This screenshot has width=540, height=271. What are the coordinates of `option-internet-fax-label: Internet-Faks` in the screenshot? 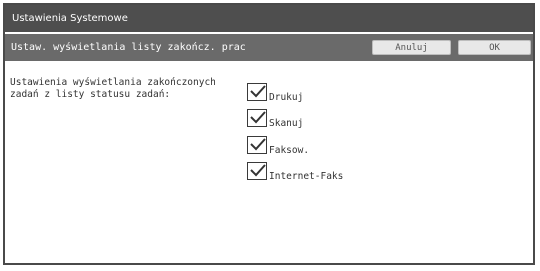 It's located at (306, 176).